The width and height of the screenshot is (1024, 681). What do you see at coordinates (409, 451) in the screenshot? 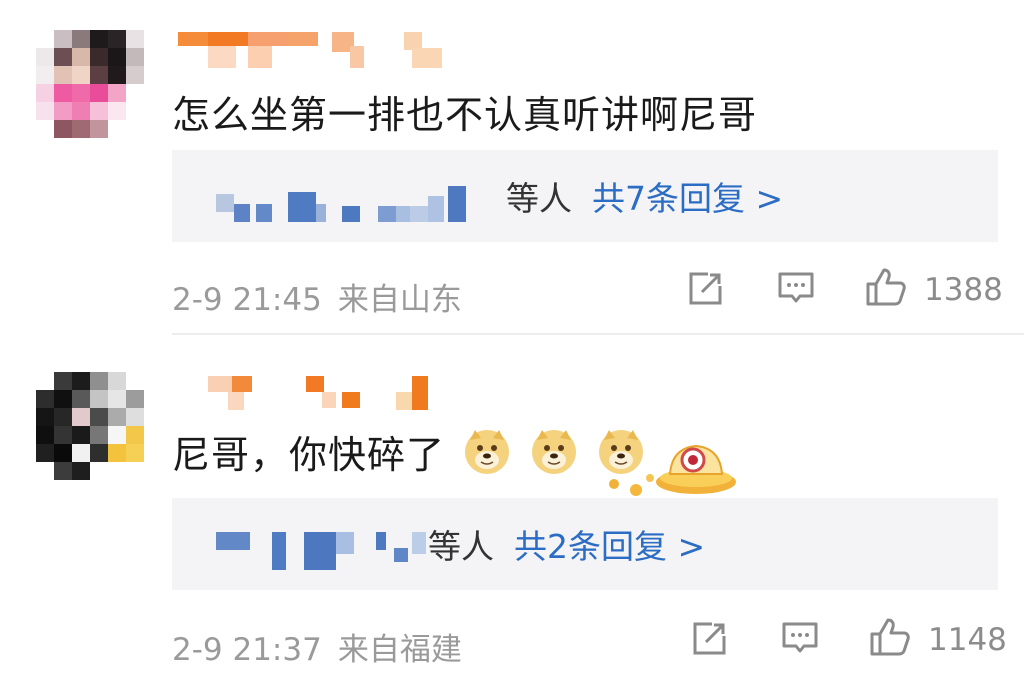
I see `comment-text: 尼哥，你快碎了` at bounding box center [409, 451].